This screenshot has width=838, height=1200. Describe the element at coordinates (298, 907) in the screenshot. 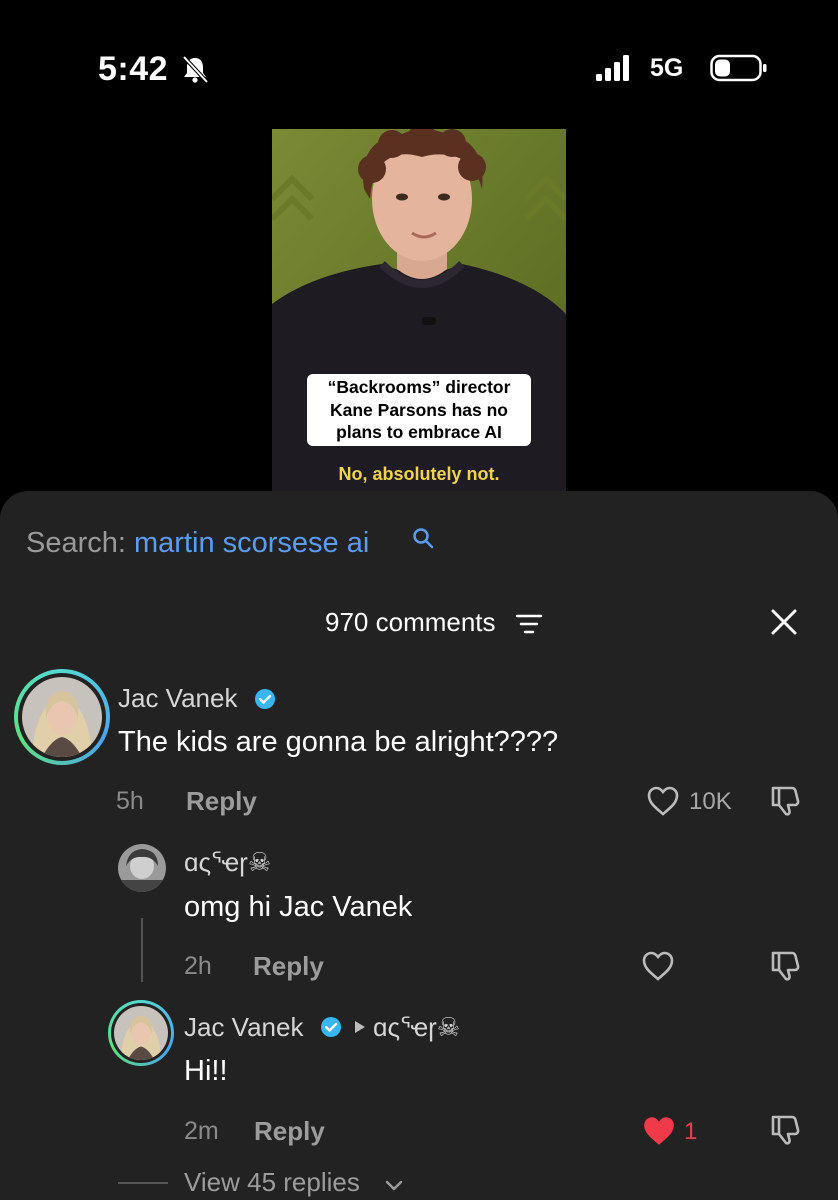

I see `reply-text: omg hi Jac Vanek` at that location.